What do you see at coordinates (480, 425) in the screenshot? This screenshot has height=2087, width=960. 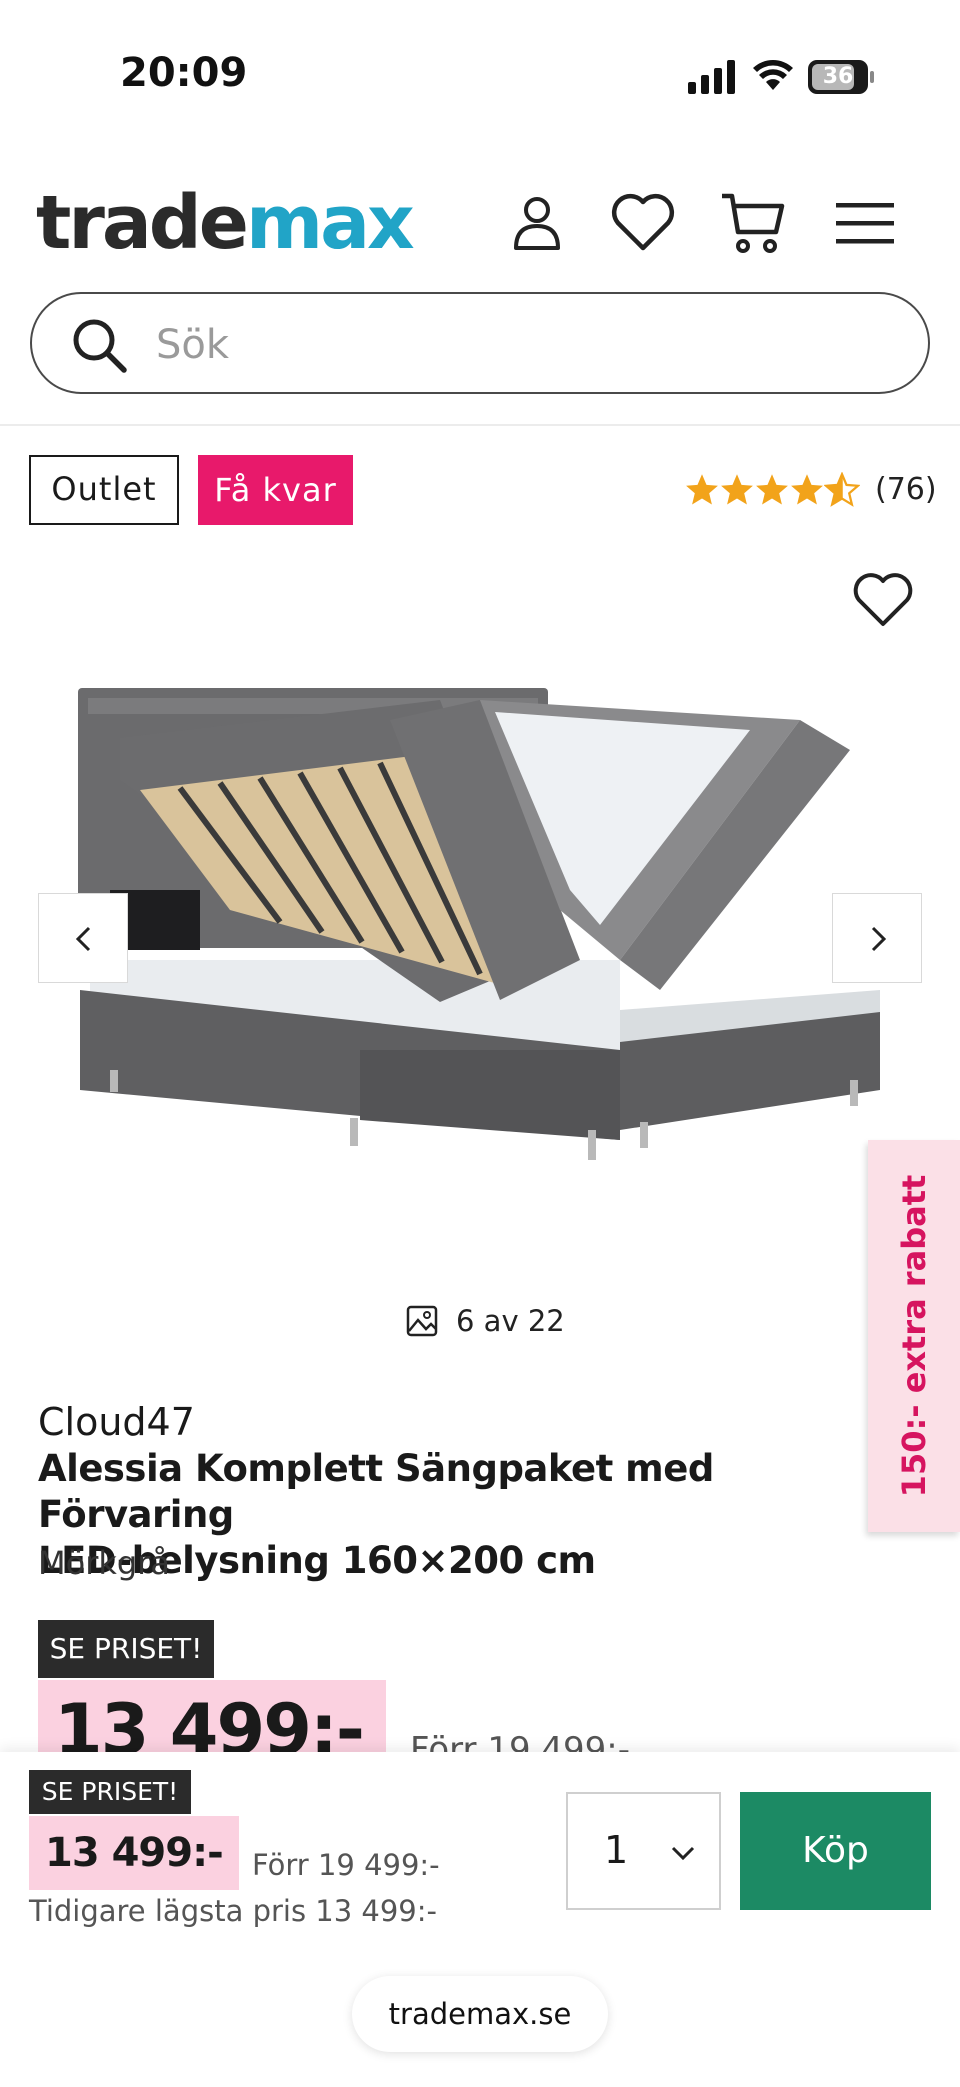 I see `header-divider` at bounding box center [480, 425].